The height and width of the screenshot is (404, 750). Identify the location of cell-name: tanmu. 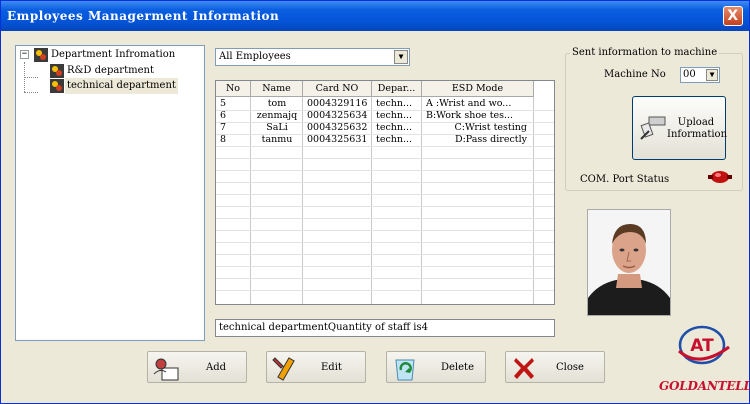
(277, 139).